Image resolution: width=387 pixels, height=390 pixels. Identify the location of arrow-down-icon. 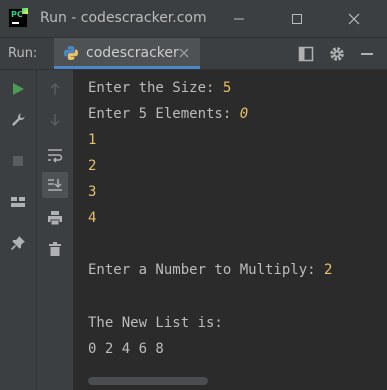
(55, 120).